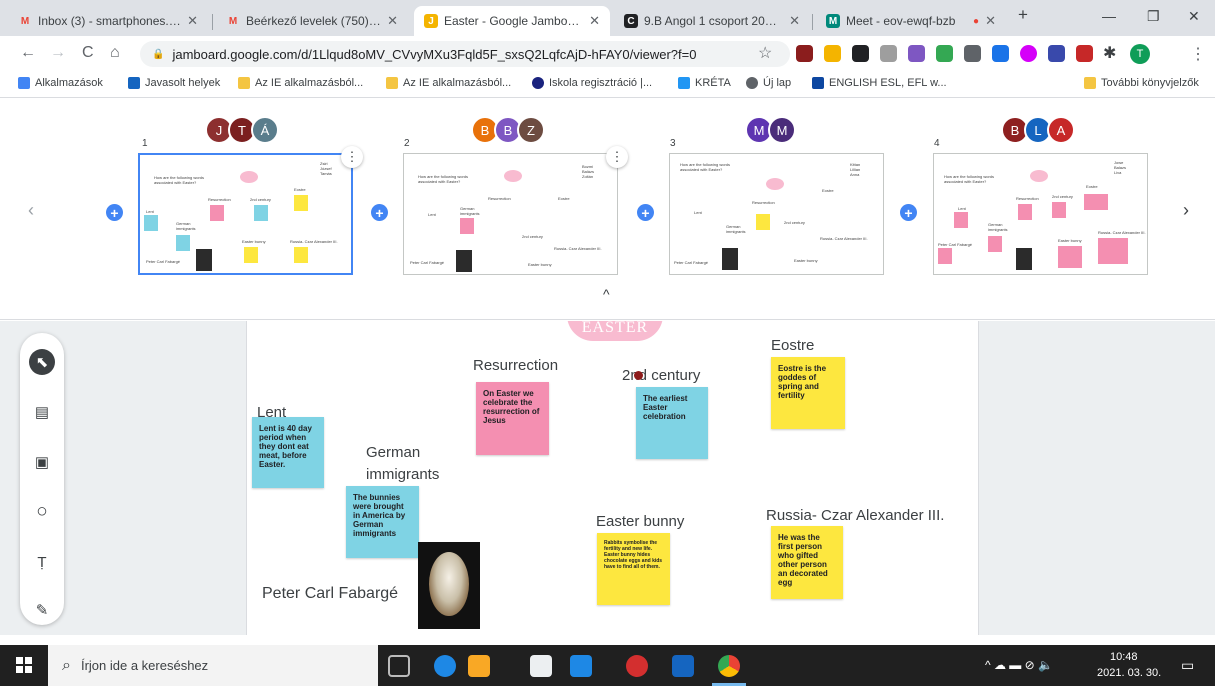 The image size is (1215, 686). What do you see at coordinates (145, 143) in the screenshot?
I see `frame-number: 1` at bounding box center [145, 143].